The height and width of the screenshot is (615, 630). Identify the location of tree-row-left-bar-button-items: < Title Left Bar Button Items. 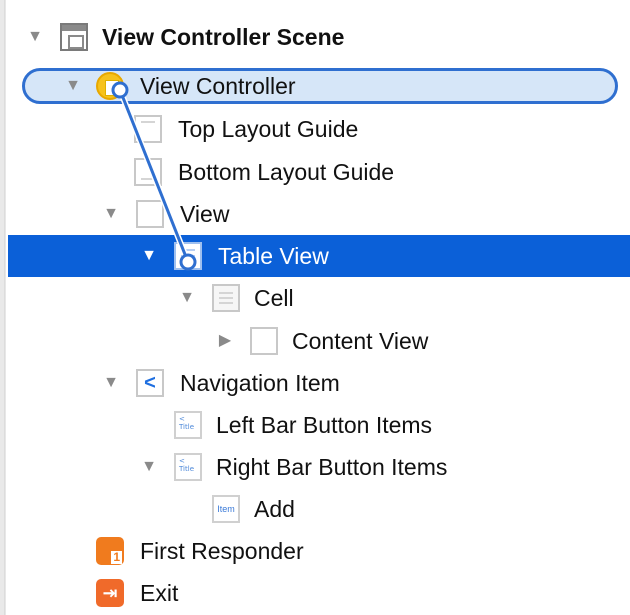
(319, 425).